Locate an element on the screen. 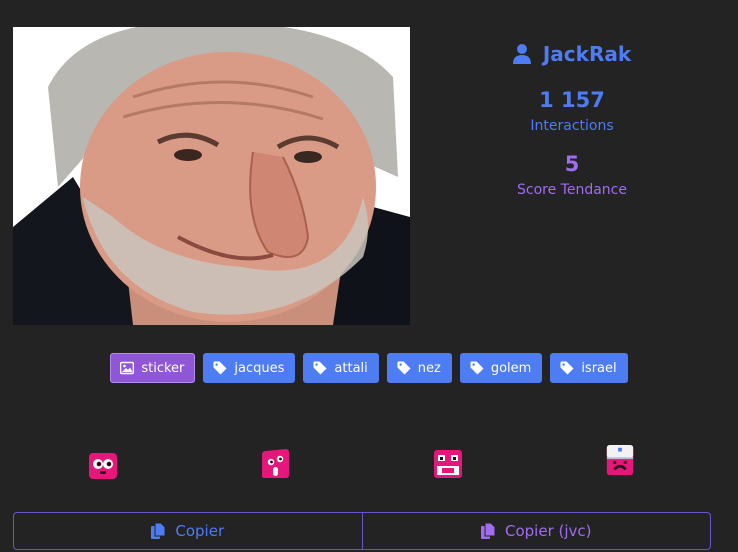 Image resolution: width=738 pixels, height=552 pixels. tag-list: sticker jacques attali nez golem israel is located at coordinates (369, 368).